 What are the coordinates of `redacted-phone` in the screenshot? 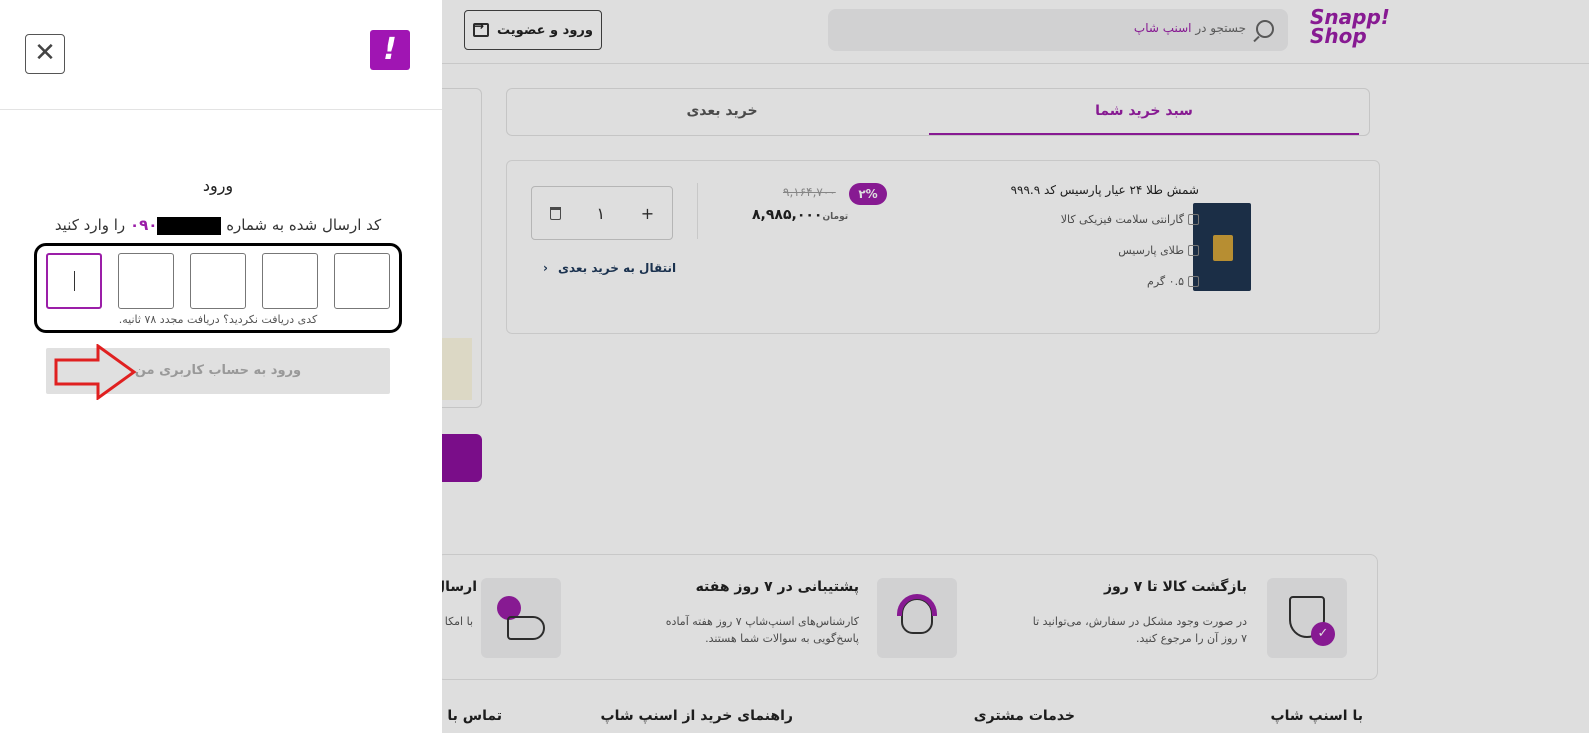 It's located at (189, 225).